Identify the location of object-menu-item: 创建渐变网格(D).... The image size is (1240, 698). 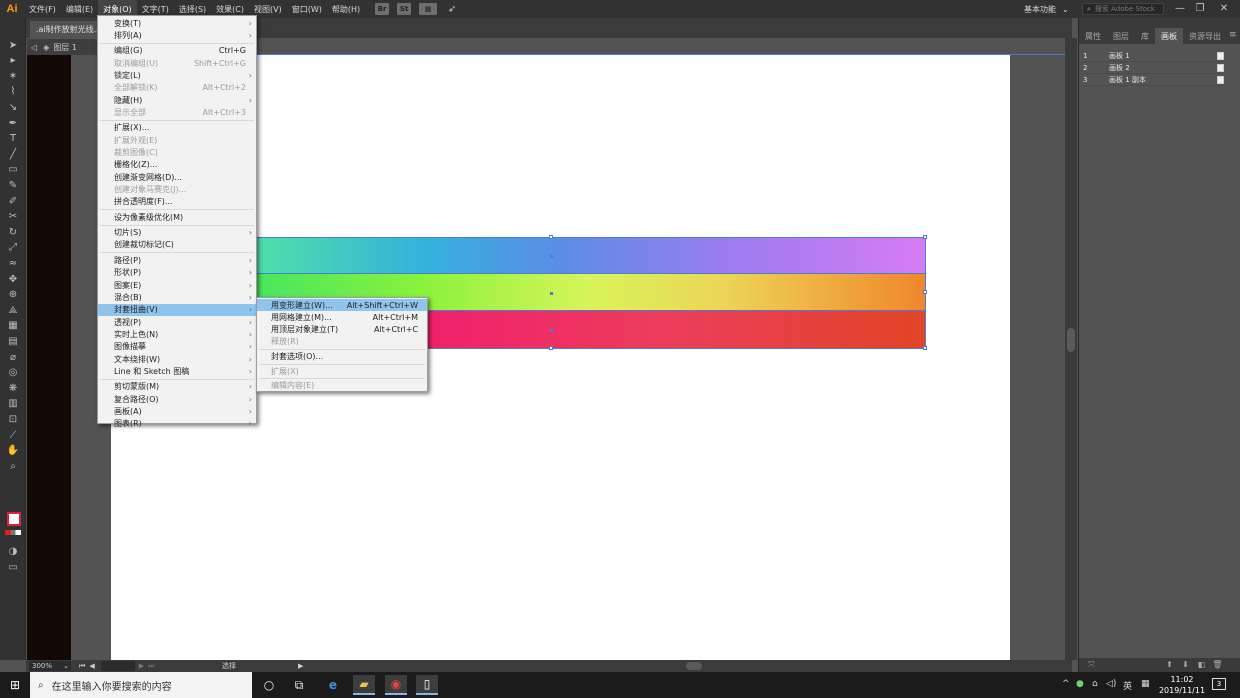
(177, 177).